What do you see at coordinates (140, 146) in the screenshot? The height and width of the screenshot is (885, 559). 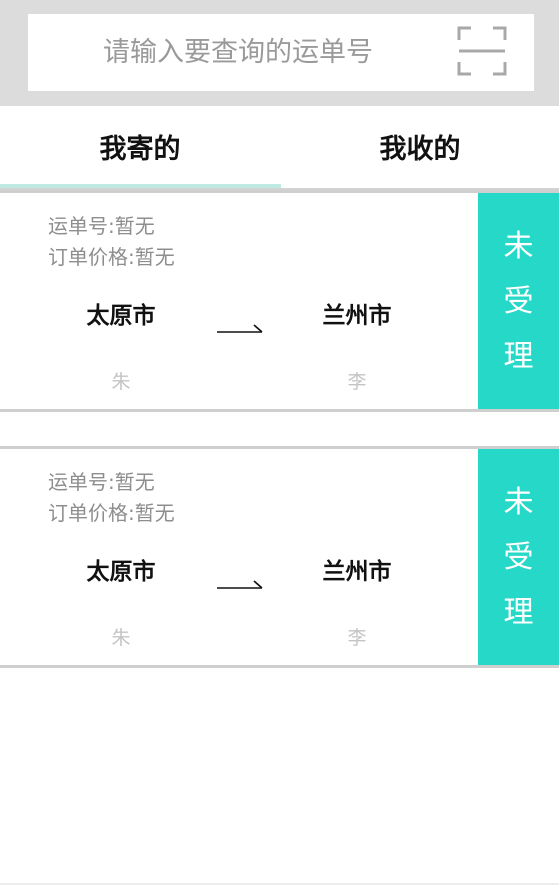 I see `tab-sent: 我寄的` at bounding box center [140, 146].